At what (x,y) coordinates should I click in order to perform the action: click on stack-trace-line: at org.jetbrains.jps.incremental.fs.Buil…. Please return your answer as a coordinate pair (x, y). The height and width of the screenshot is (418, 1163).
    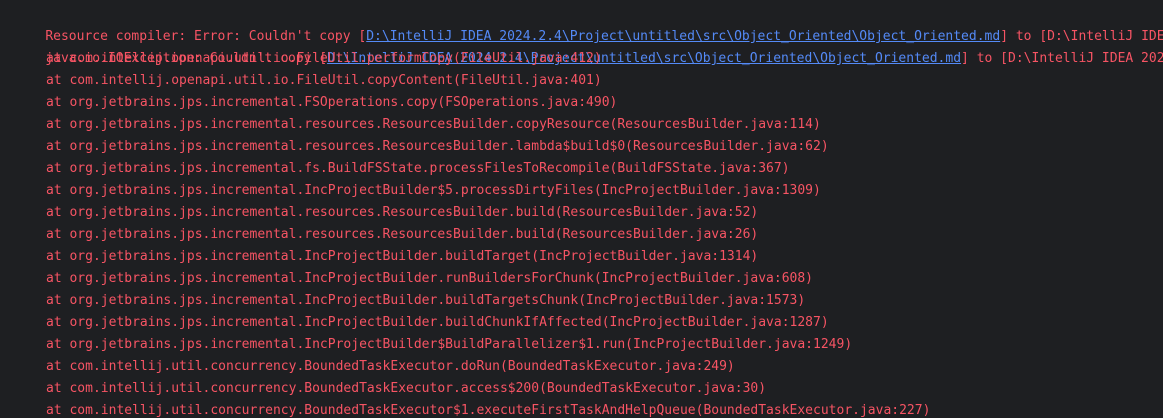
    Looking at the image, I should click on (418, 168).